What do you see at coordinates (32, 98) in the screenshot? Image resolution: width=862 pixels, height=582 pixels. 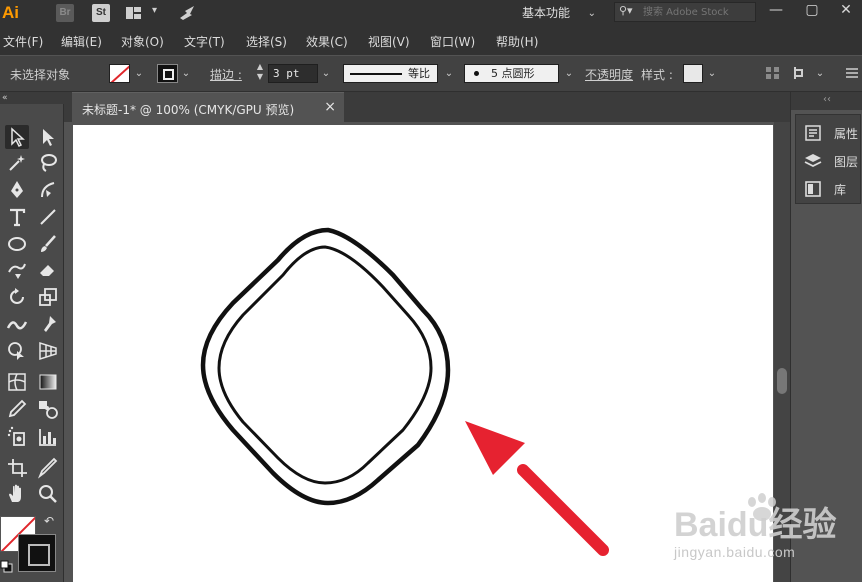 I see `toolbox-collapse-icon: «` at bounding box center [32, 98].